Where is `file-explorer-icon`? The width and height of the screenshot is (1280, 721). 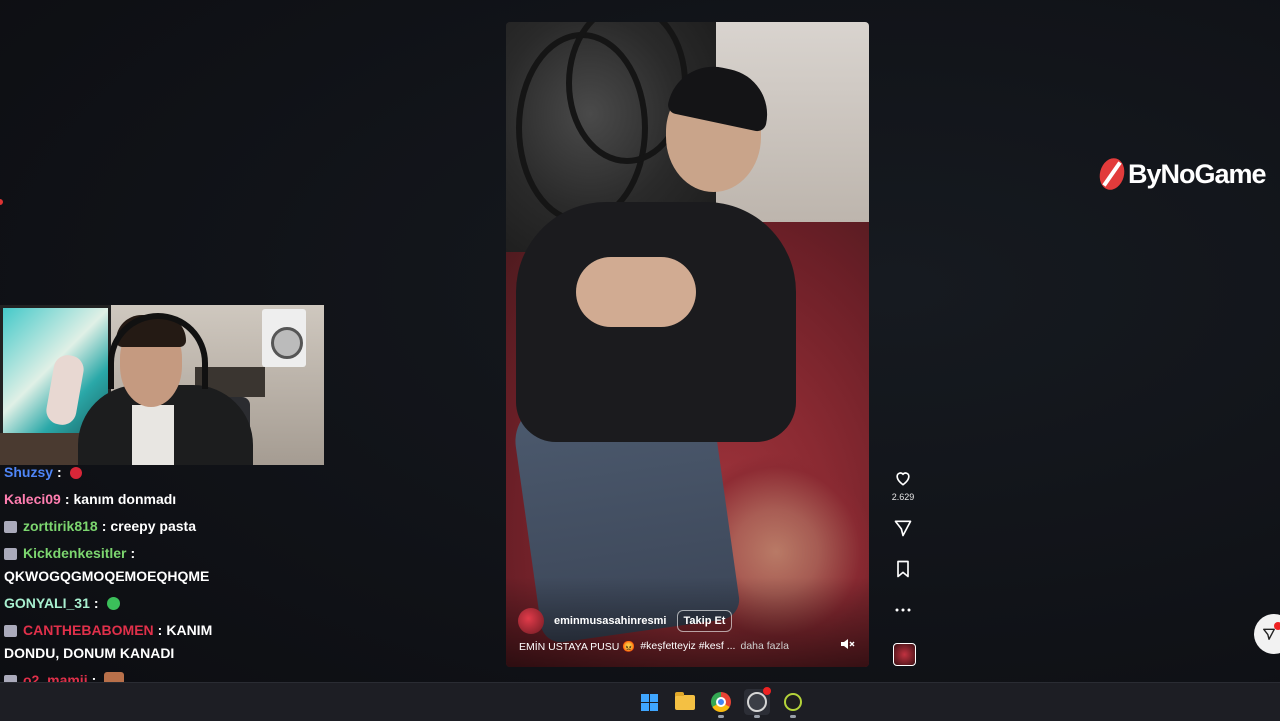 file-explorer-icon is located at coordinates (685, 700).